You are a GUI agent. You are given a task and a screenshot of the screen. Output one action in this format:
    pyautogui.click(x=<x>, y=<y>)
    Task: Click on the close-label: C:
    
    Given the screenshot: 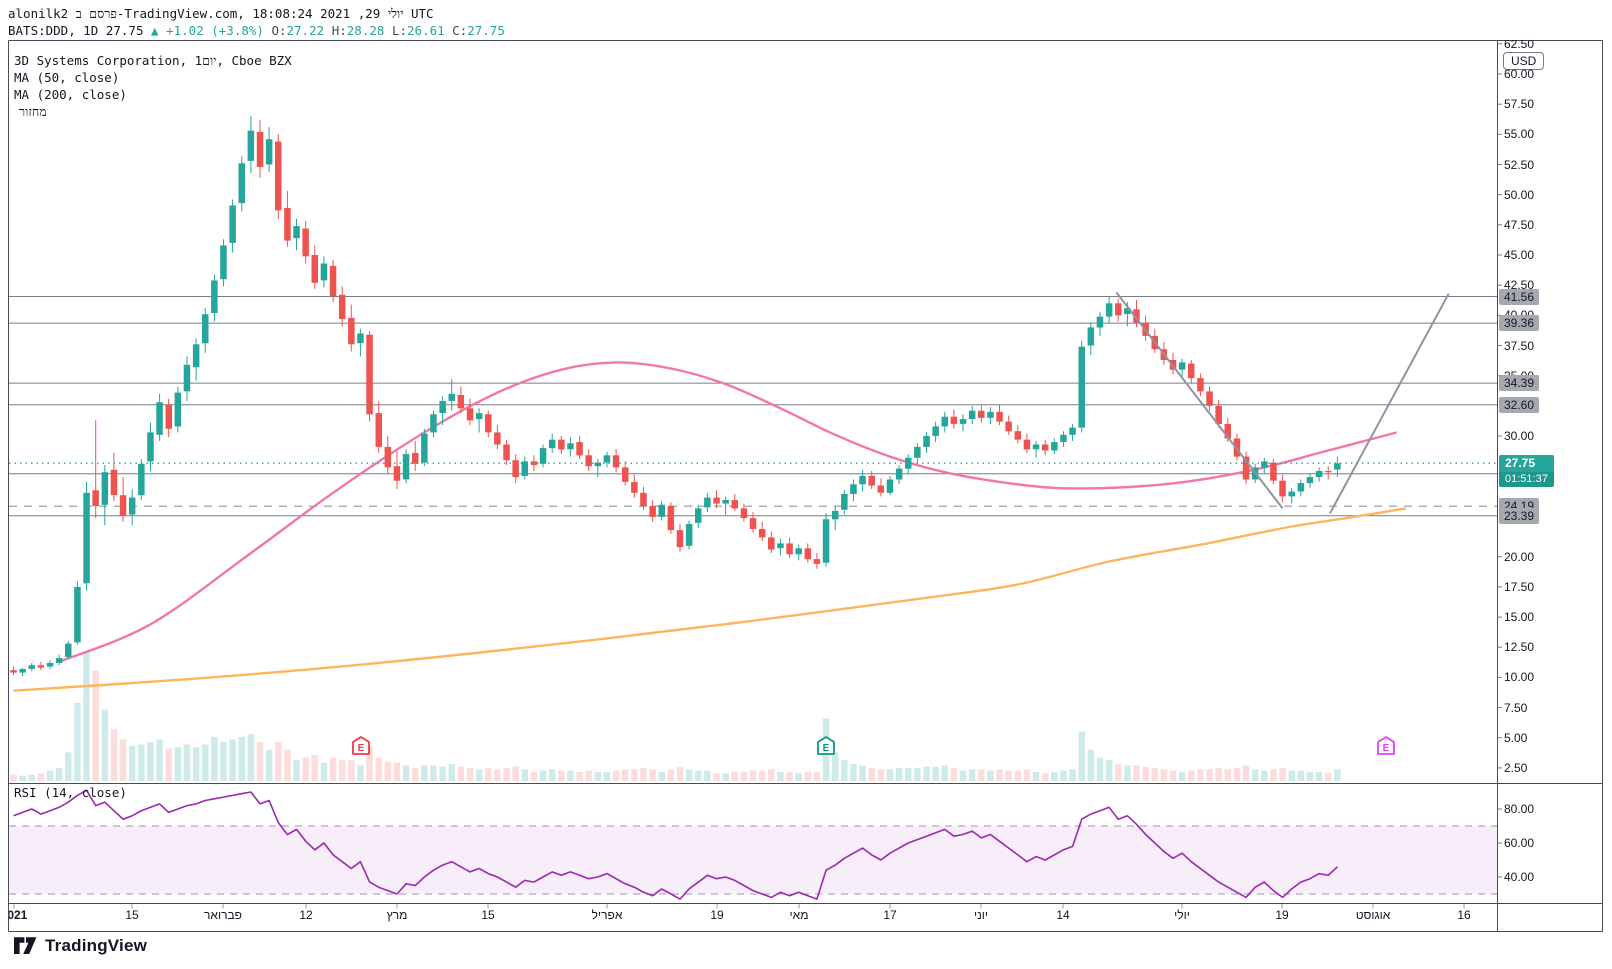 What is the action you would take?
    pyautogui.click(x=460, y=30)
    